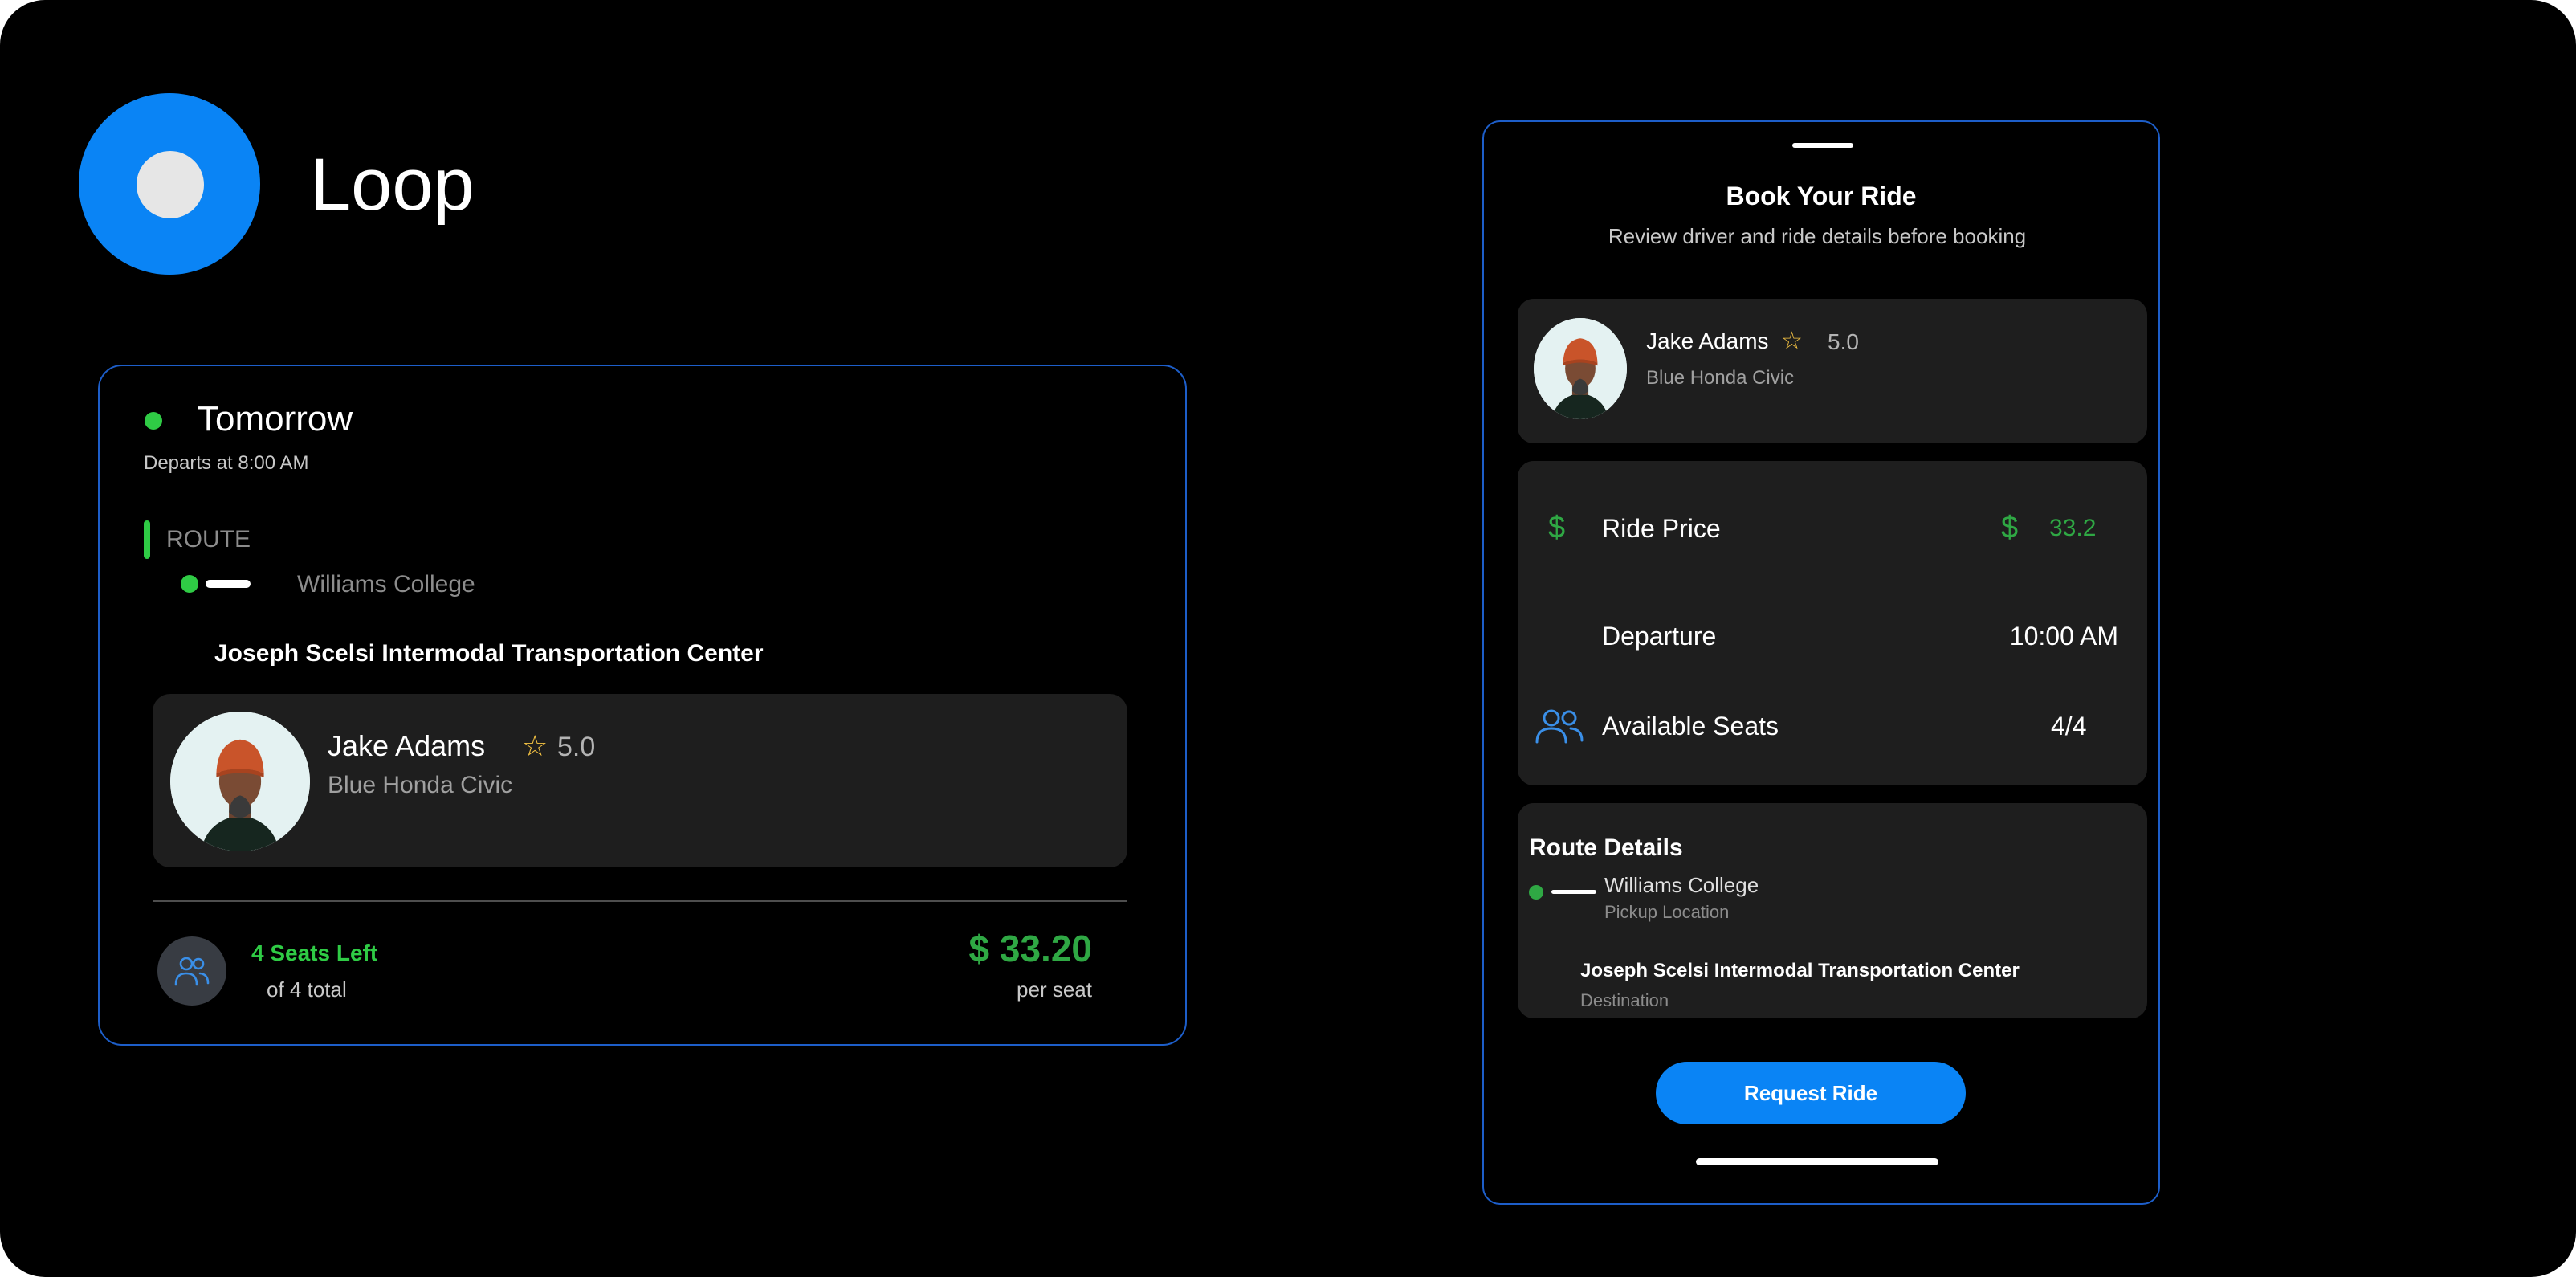  I want to click on destination-label: Destination, so click(1624, 1000).